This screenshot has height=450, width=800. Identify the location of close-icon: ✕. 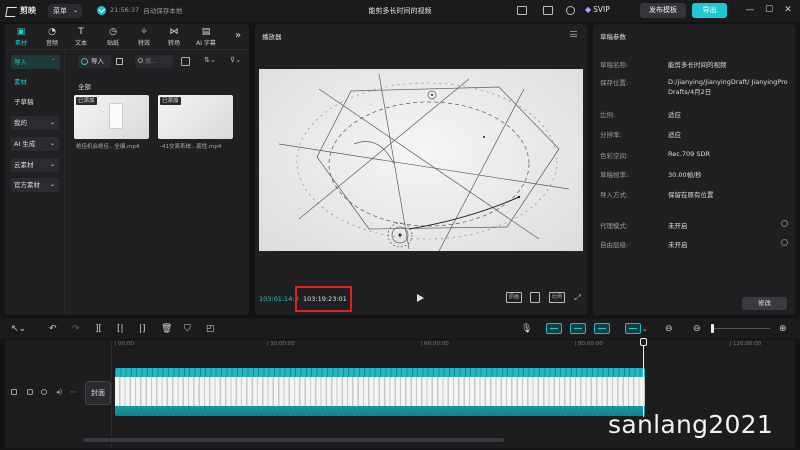
(788, 10).